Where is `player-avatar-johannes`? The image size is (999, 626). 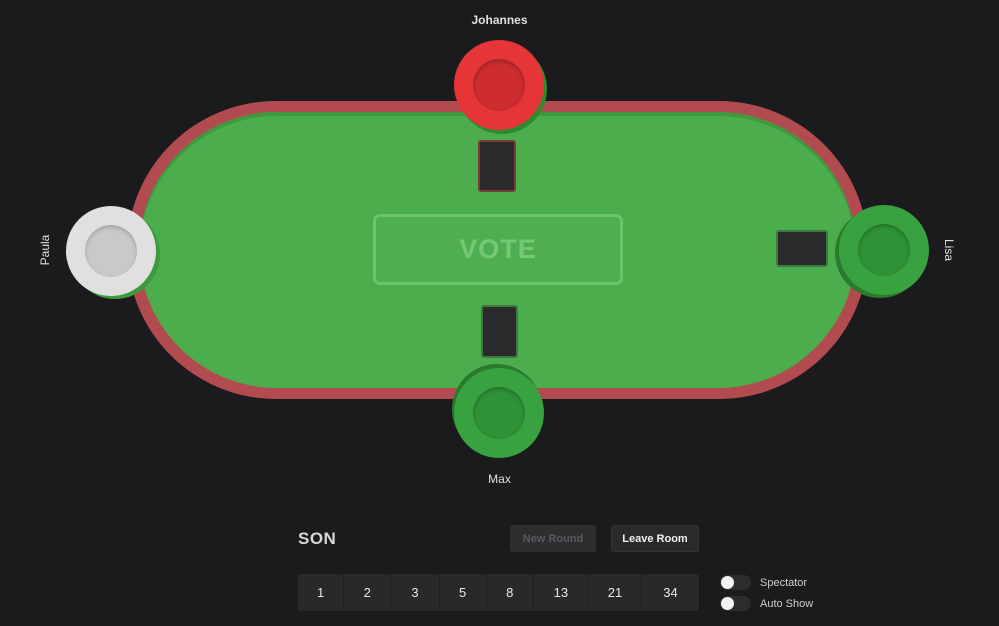
player-avatar-johannes is located at coordinates (499, 85).